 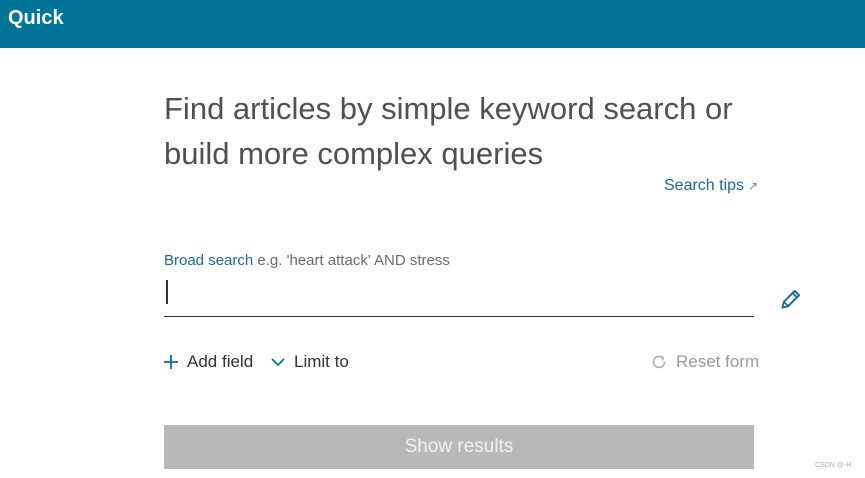 I want to click on external-arrow-icon: ↗, so click(x=753, y=186).